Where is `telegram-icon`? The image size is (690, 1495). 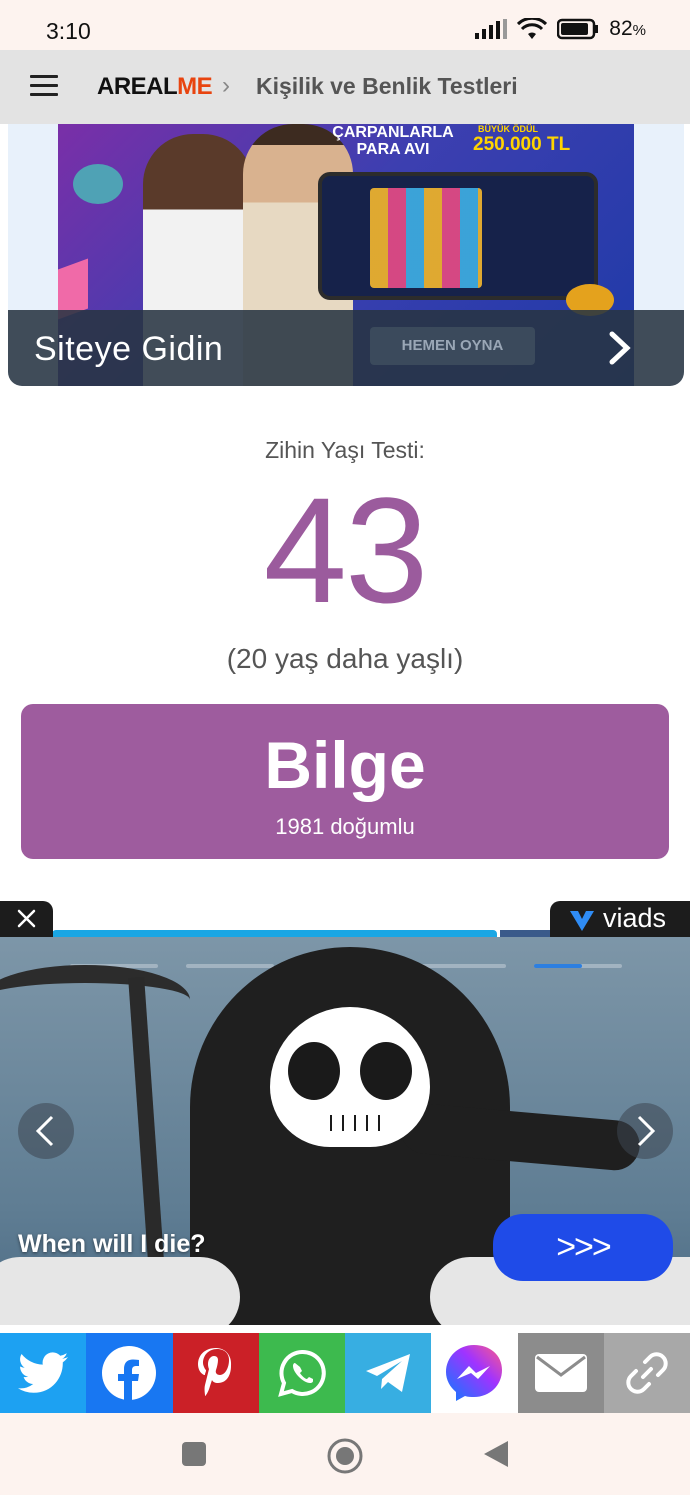
telegram-icon is located at coordinates (388, 1373).